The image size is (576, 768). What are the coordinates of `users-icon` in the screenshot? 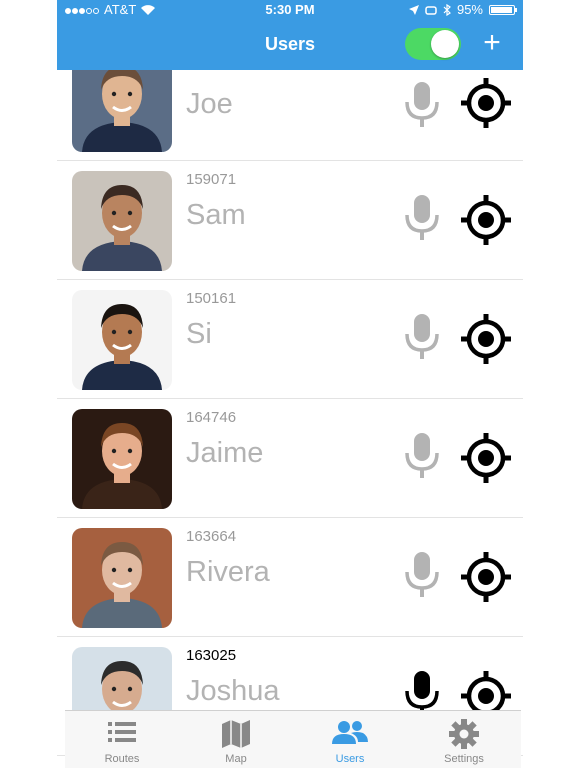 It's located at (350, 732).